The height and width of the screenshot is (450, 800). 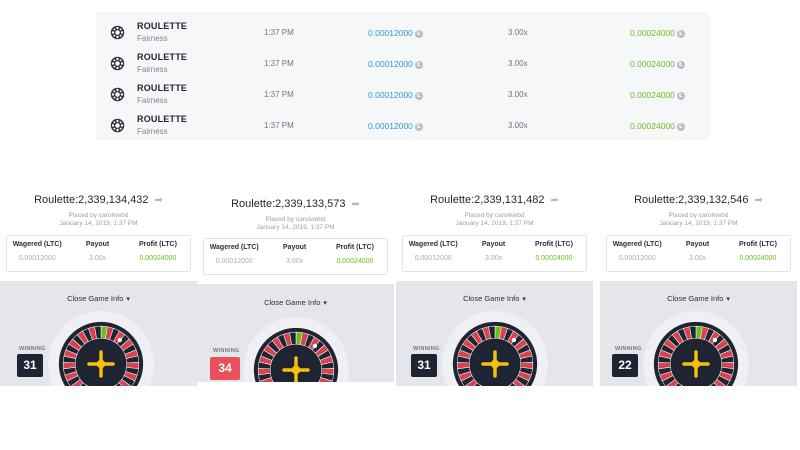 I want to click on game-title: Roulette:2,339,133,573 ➦, so click(x=295, y=204).